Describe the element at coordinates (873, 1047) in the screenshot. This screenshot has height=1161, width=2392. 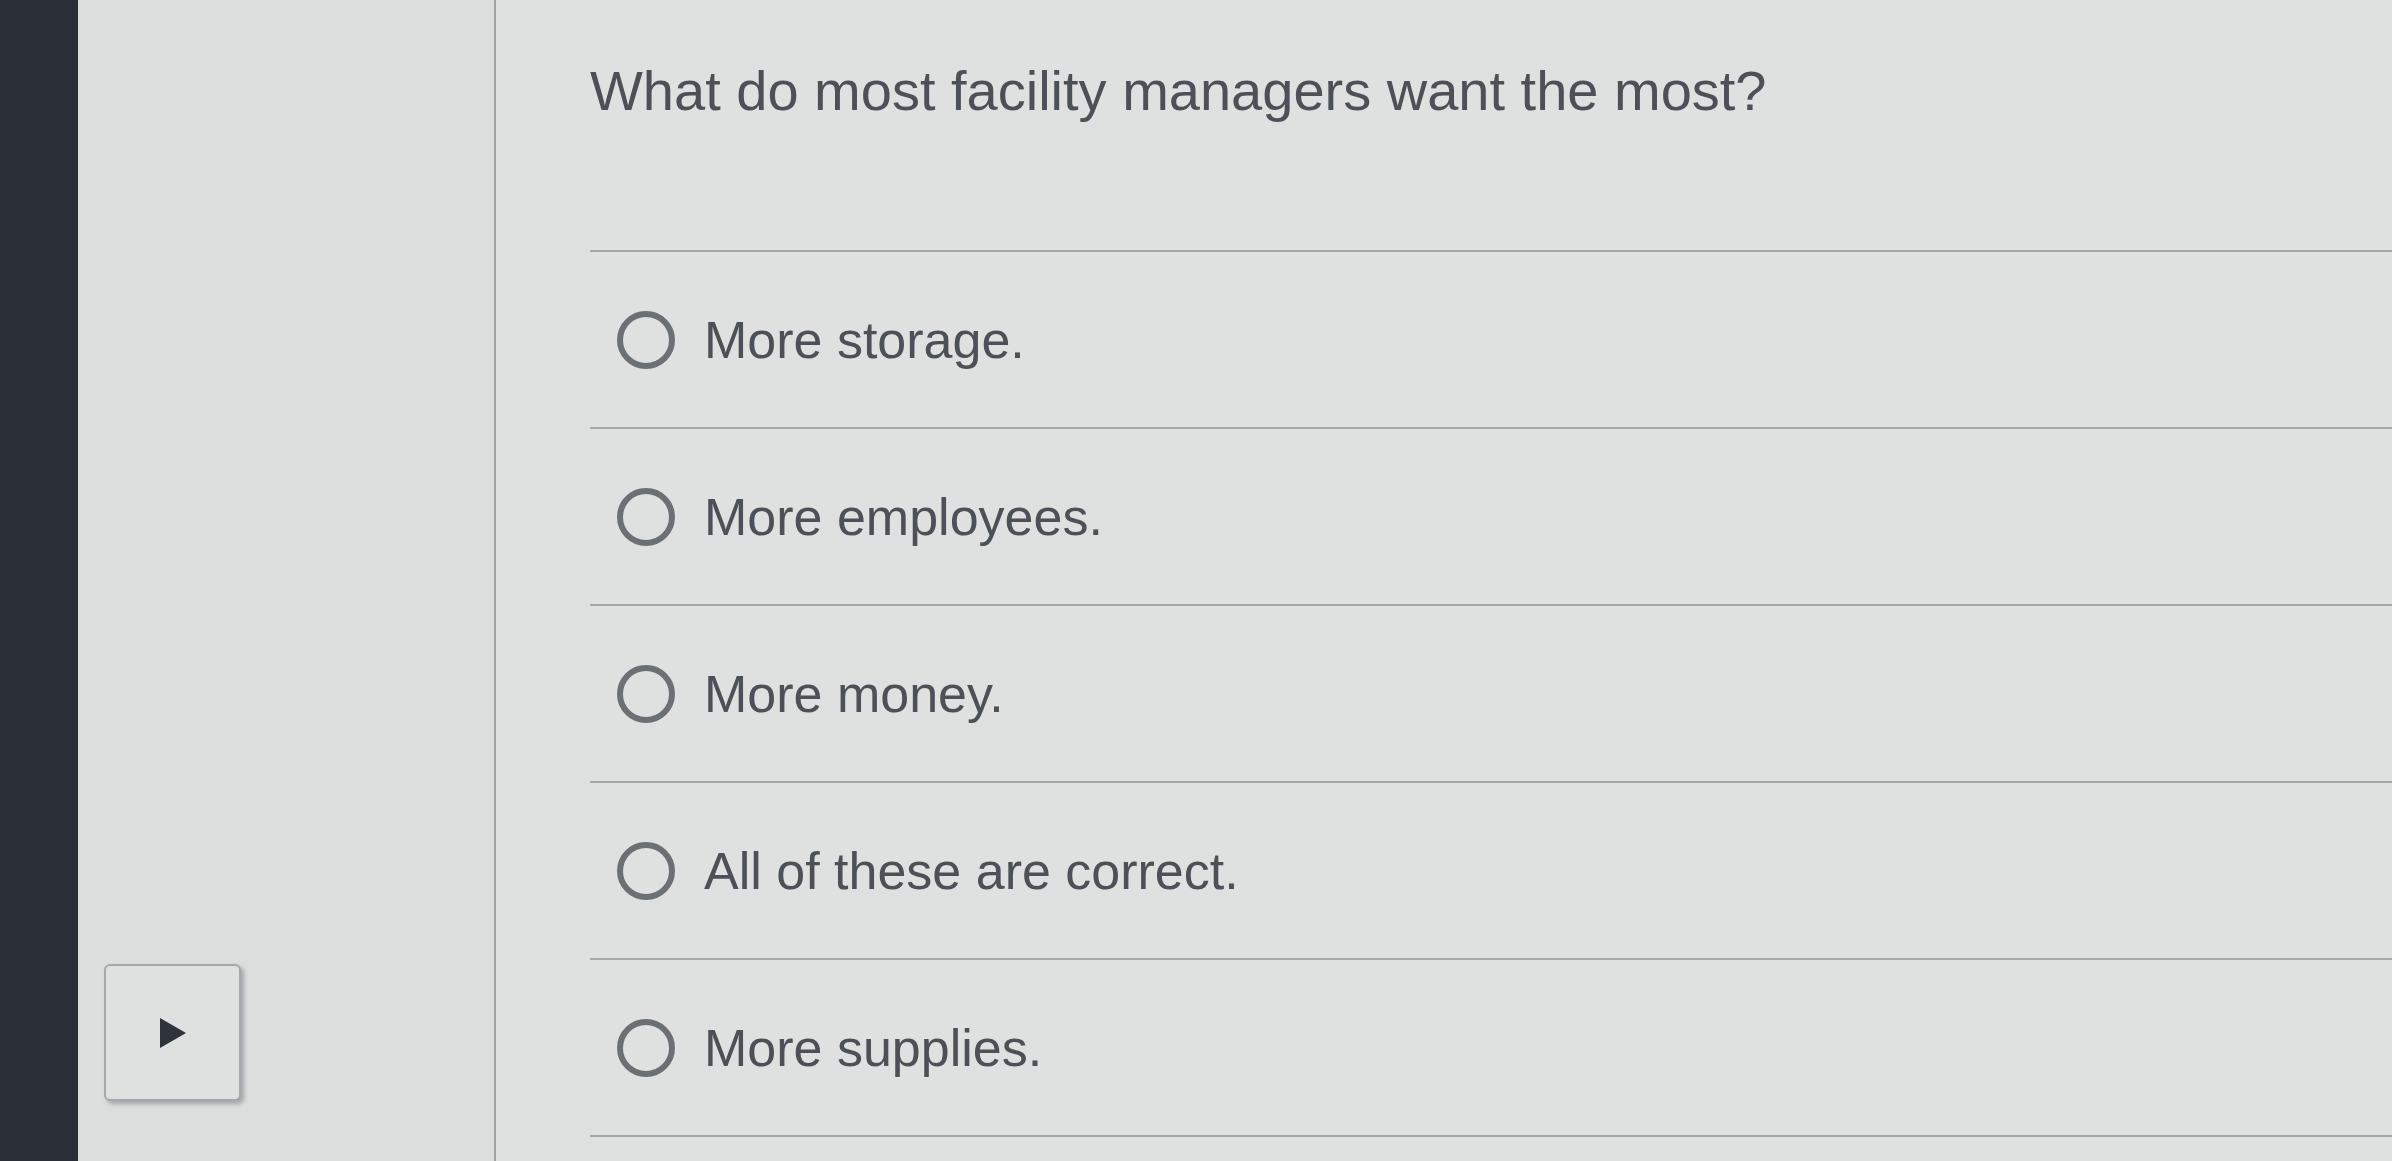
I see `option-label: More supplies.` at that location.